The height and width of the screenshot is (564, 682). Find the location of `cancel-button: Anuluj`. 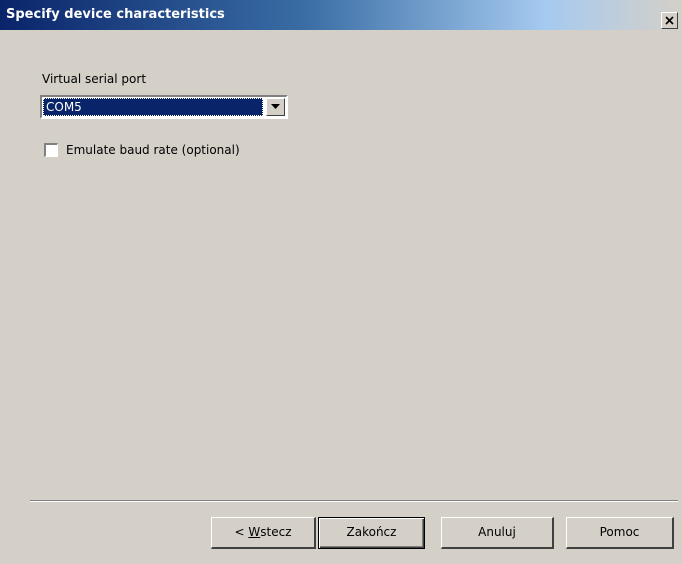

cancel-button: Anuluj is located at coordinates (497, 533).